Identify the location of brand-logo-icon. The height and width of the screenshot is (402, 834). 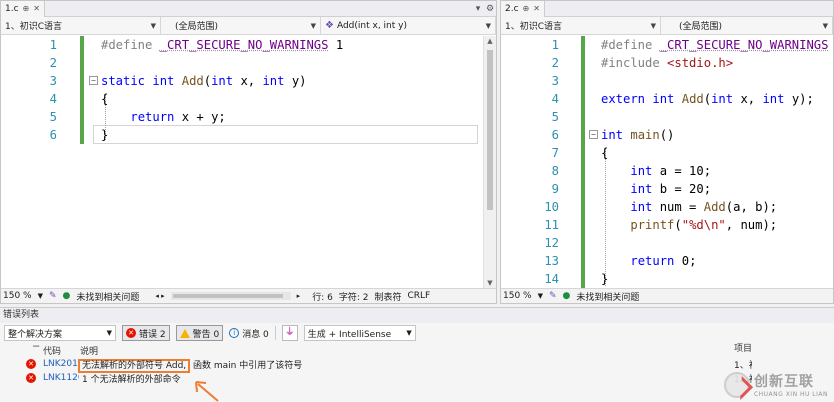
(736, 384).